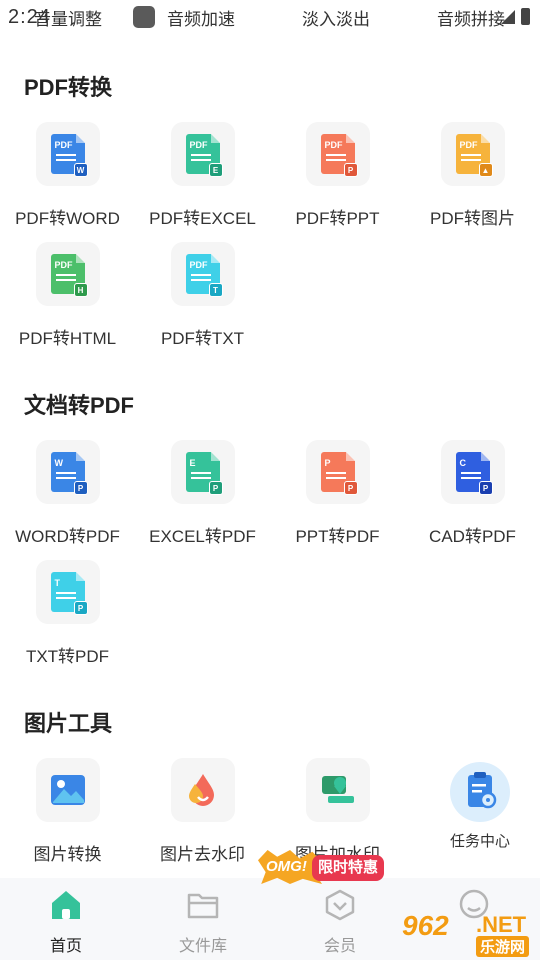 The height and width of the screenshot is (960, 540). I want to click on tool-label: PDF转TXT, so click(202, 338).